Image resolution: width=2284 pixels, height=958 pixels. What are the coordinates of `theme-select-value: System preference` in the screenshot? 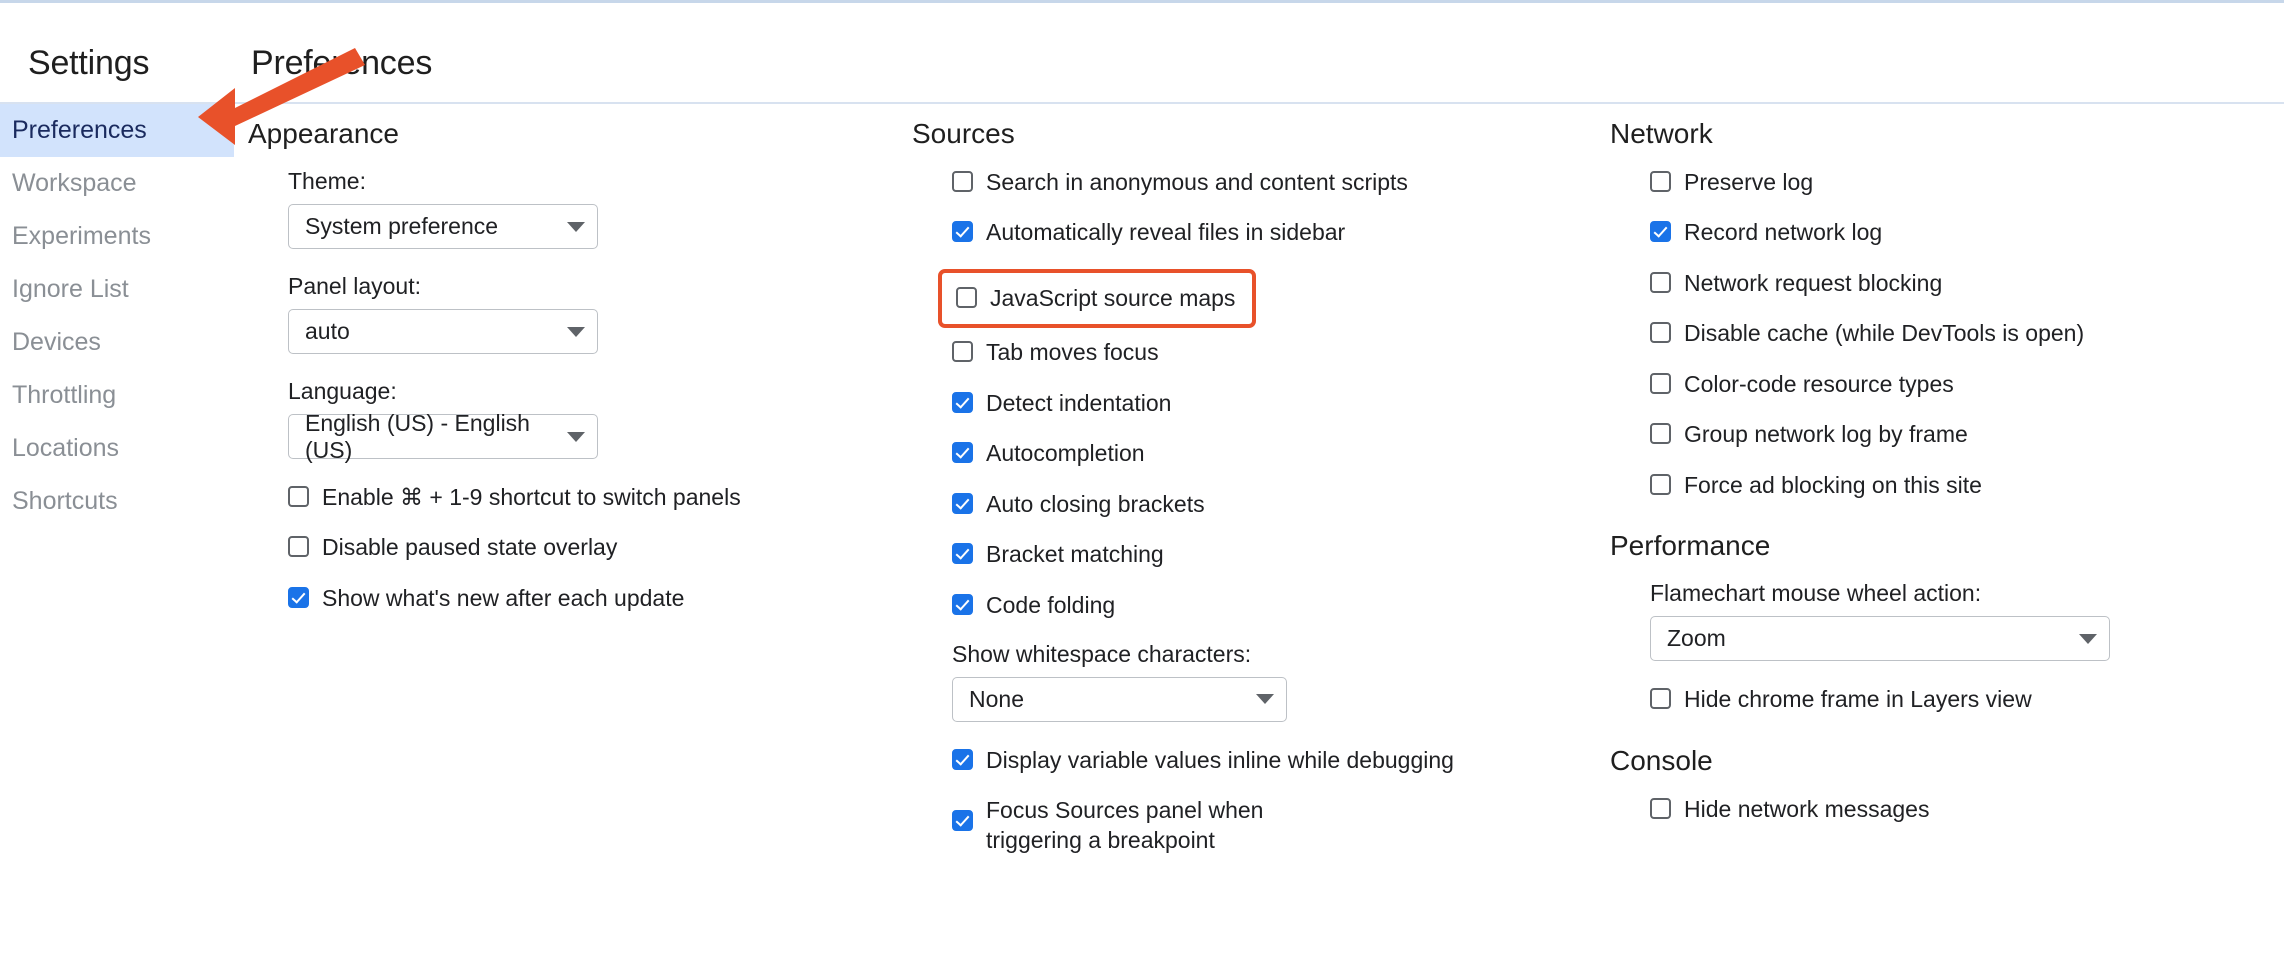 It's located at (402, 226).